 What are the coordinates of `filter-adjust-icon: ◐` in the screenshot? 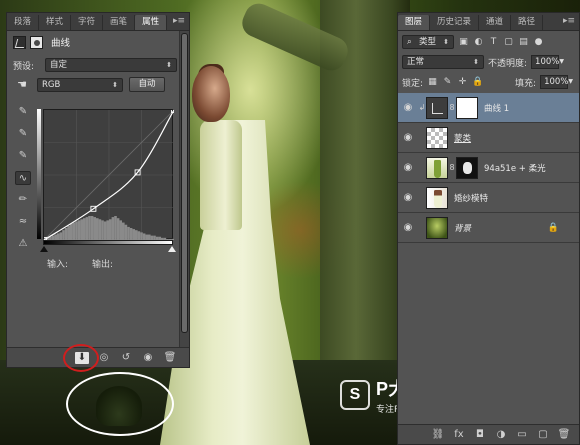 It's located at (478, 42).